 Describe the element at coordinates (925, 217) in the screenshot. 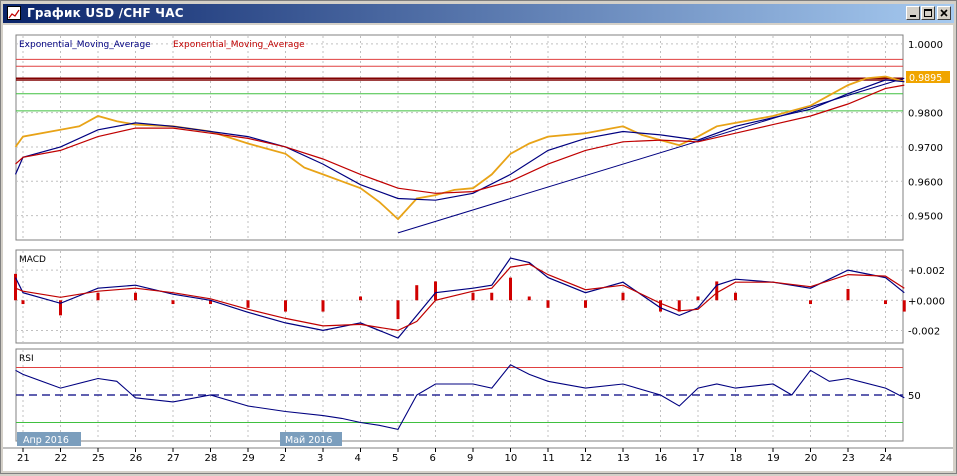

I see `y-tick-label: 0.9500` at that location.